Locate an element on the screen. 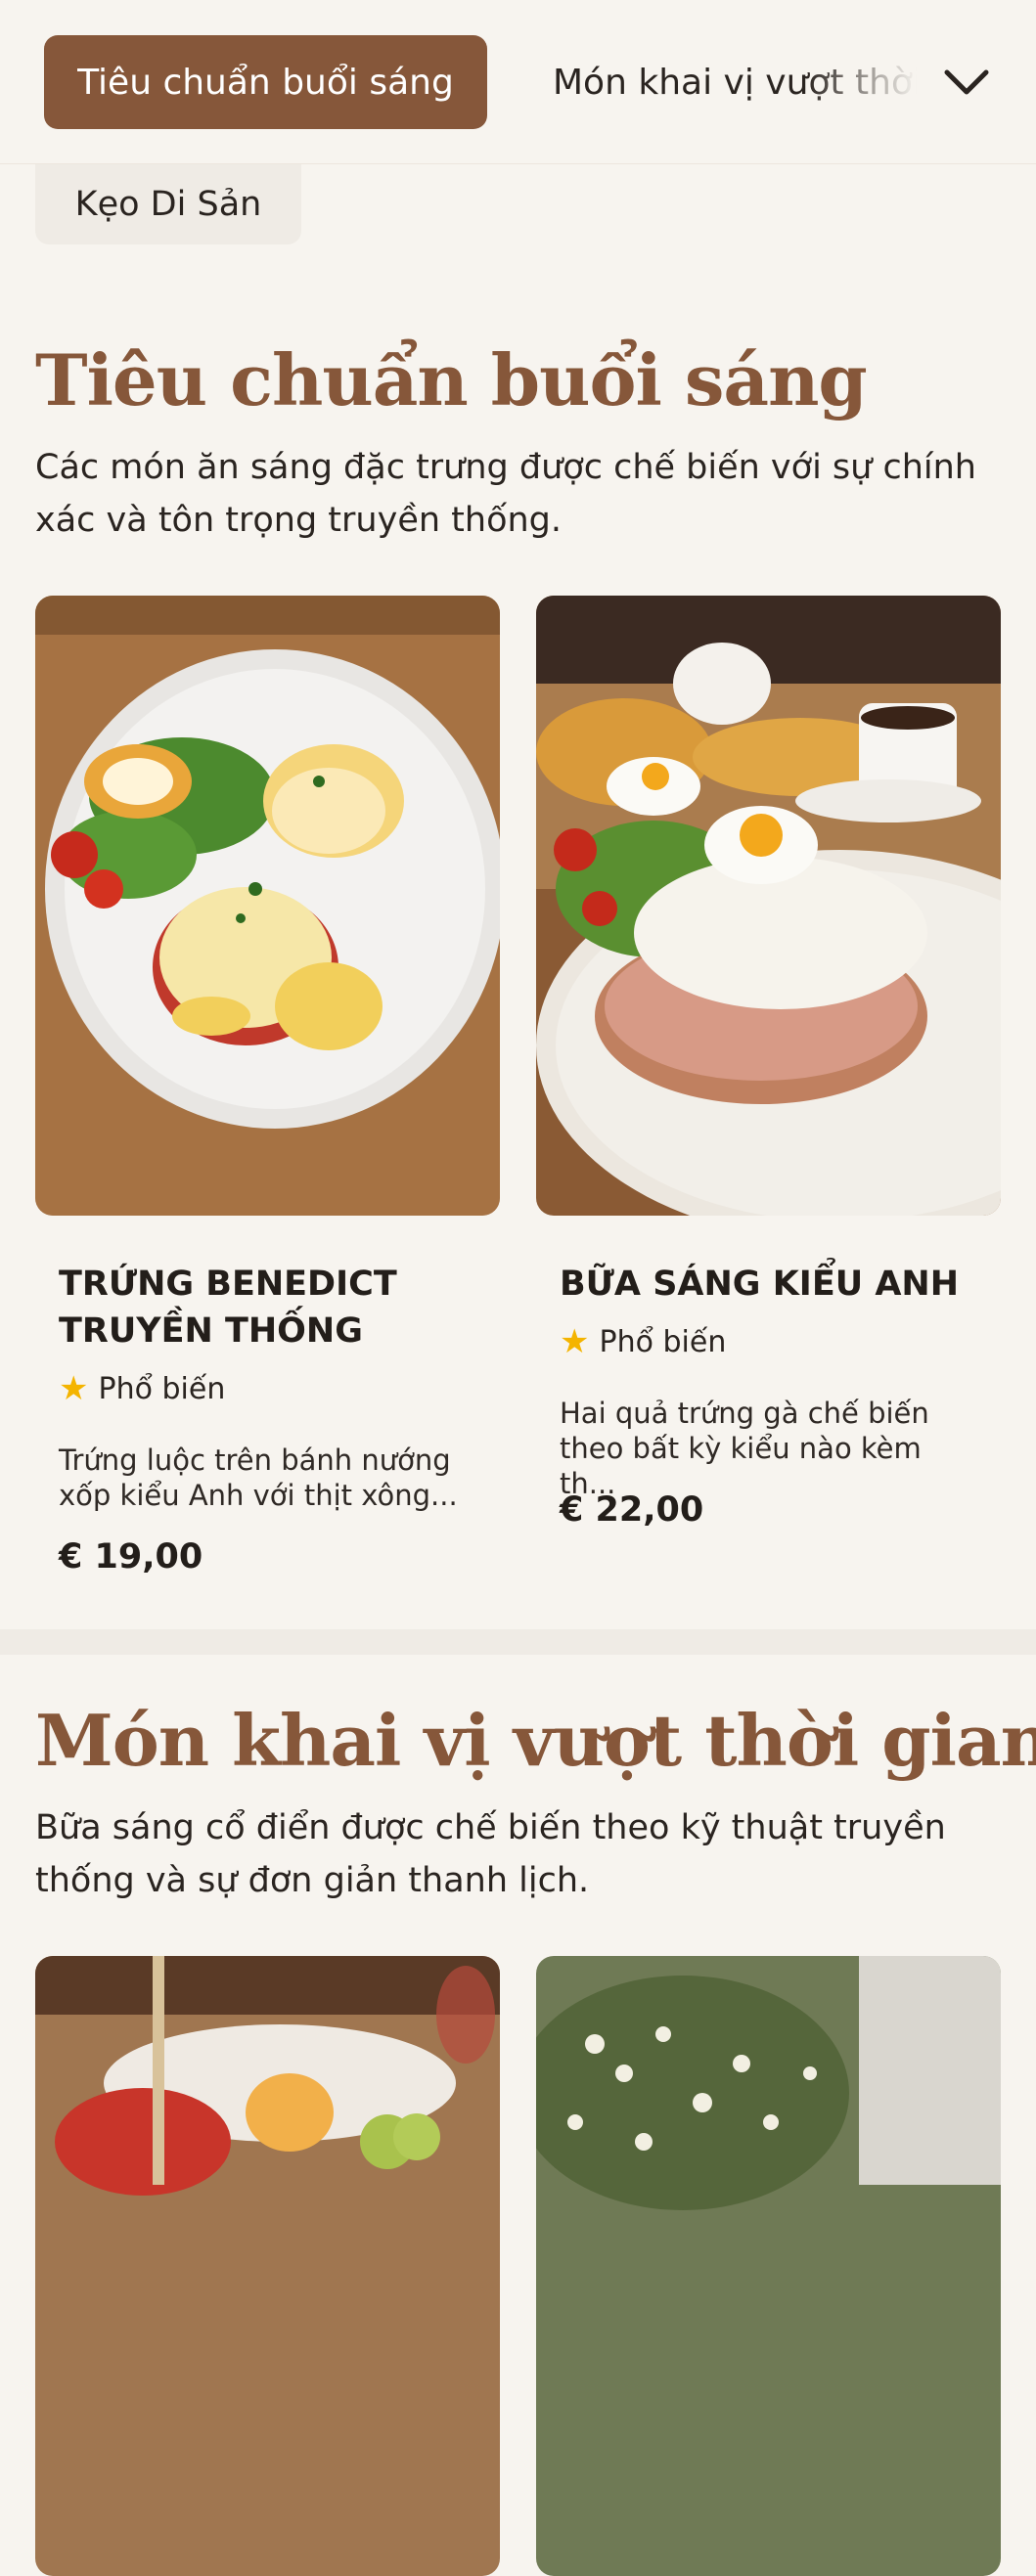 This screenshot has width=1036, height=2576. tab-heritage-candy: Kẹo Di Sản is located at coordinates (168, 204).